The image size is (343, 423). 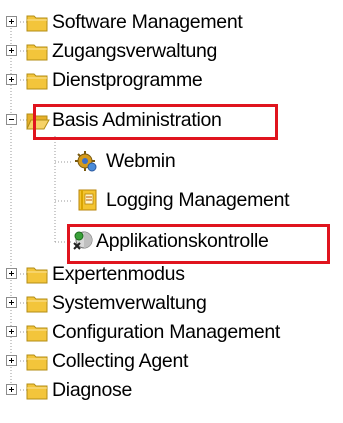 I want to click on tree-item-systemverwaltung: Systemverwaltung, so click(x=171, y=303).